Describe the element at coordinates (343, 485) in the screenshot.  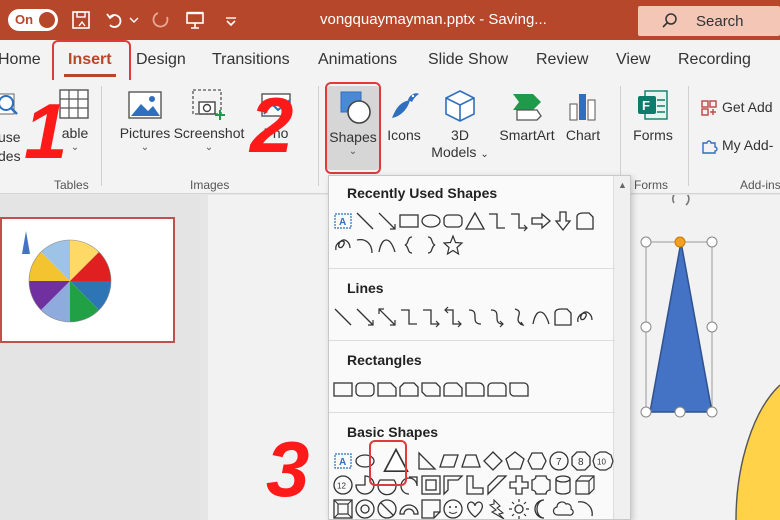
I see `dodecagon-shape: 12` at that location.